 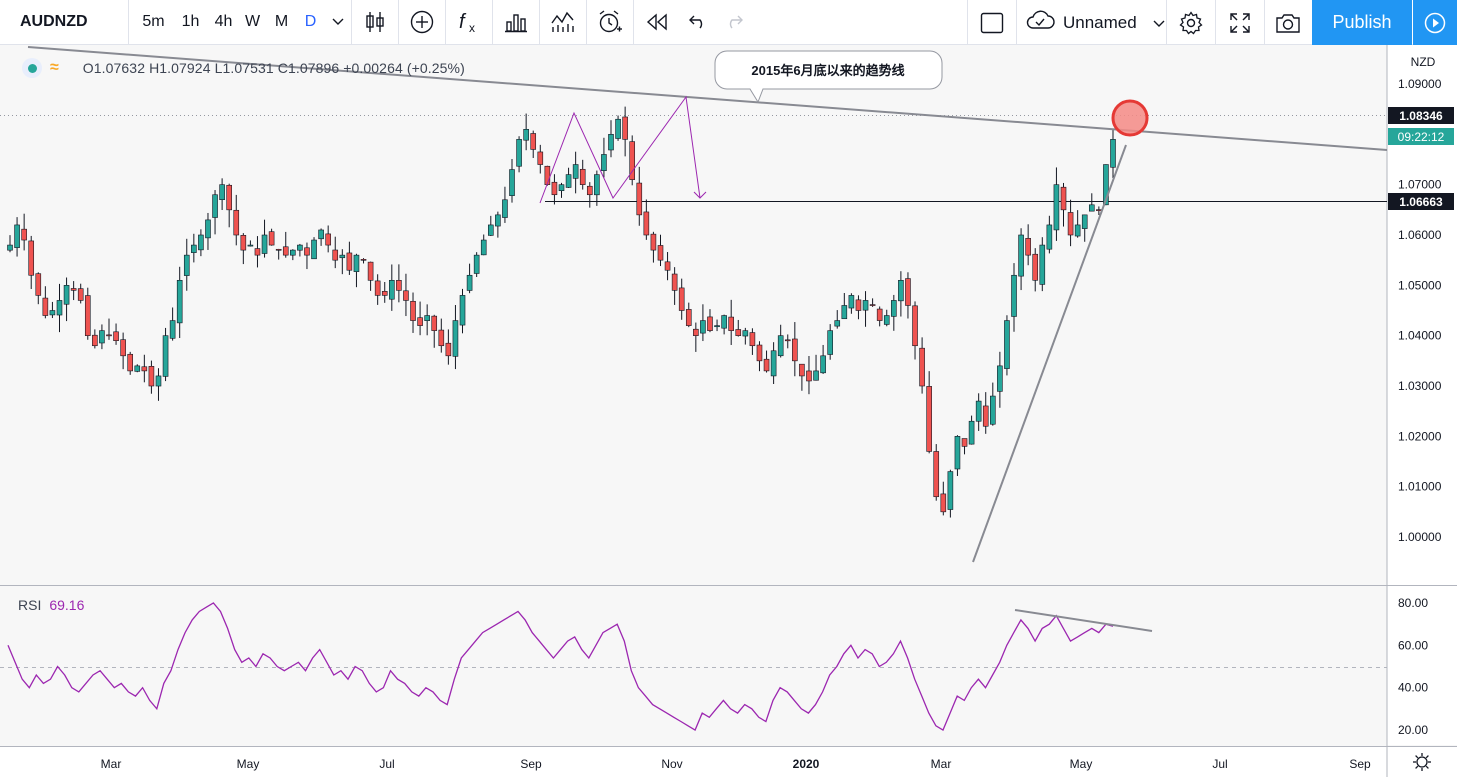 What do you see at coordinates (472, 28) in the screenshot?
I see `svg-text: x` at bounding box center [472, 28].